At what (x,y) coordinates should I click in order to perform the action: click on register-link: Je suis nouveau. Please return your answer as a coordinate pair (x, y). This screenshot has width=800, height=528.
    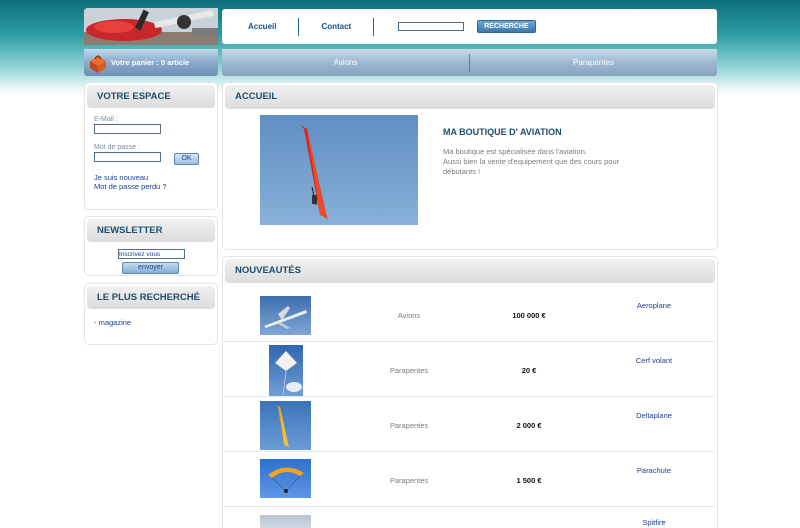
    Looking at the image, I should click on (121, 177).